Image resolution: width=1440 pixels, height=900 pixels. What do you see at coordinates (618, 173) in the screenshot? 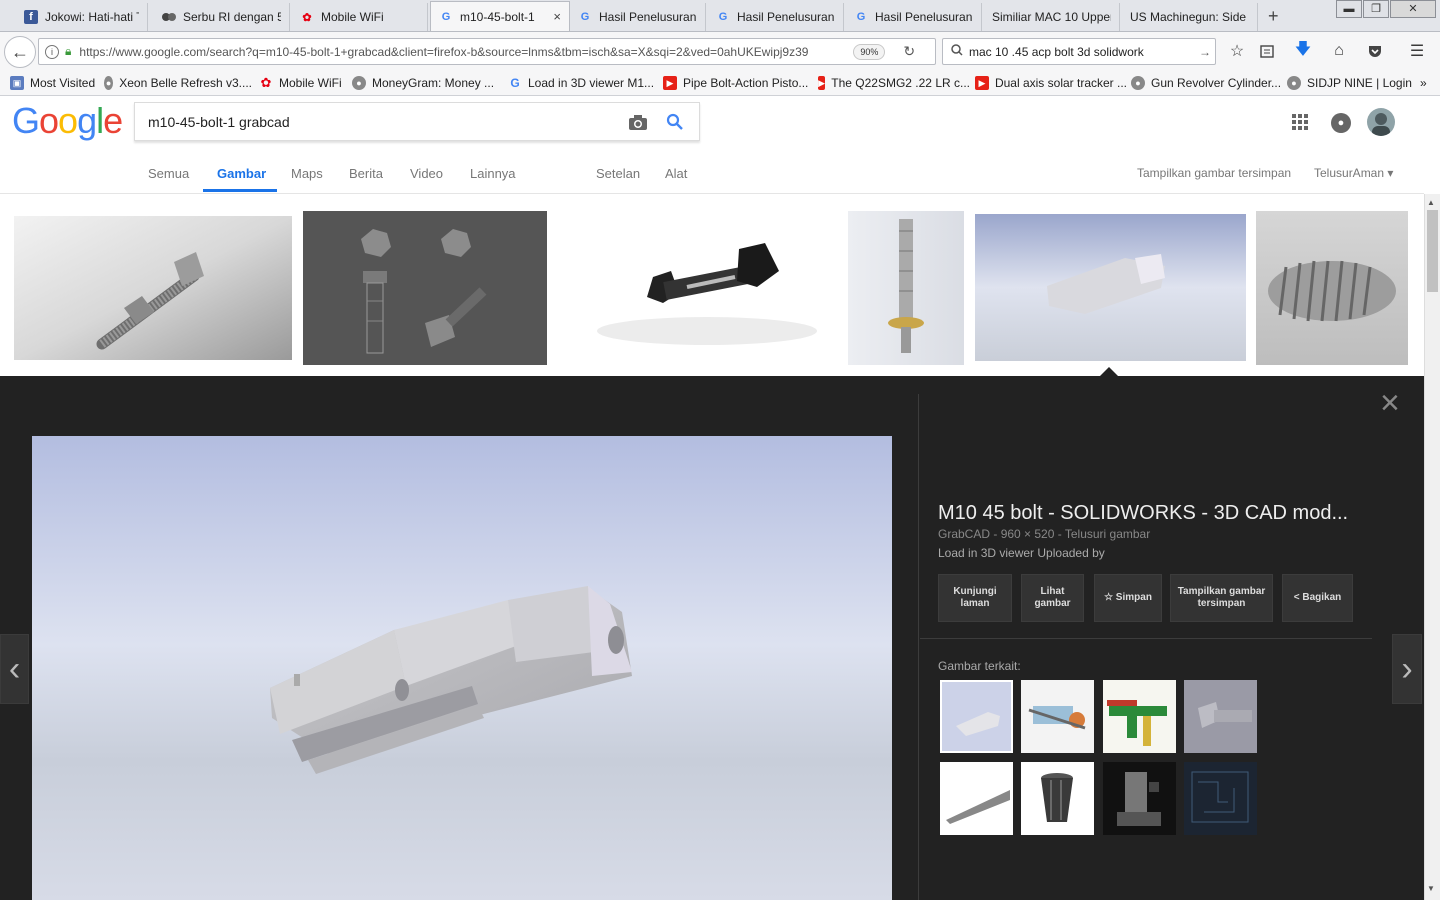
I see `tab-setelan: Setelan` at bounding box center [618, 173].